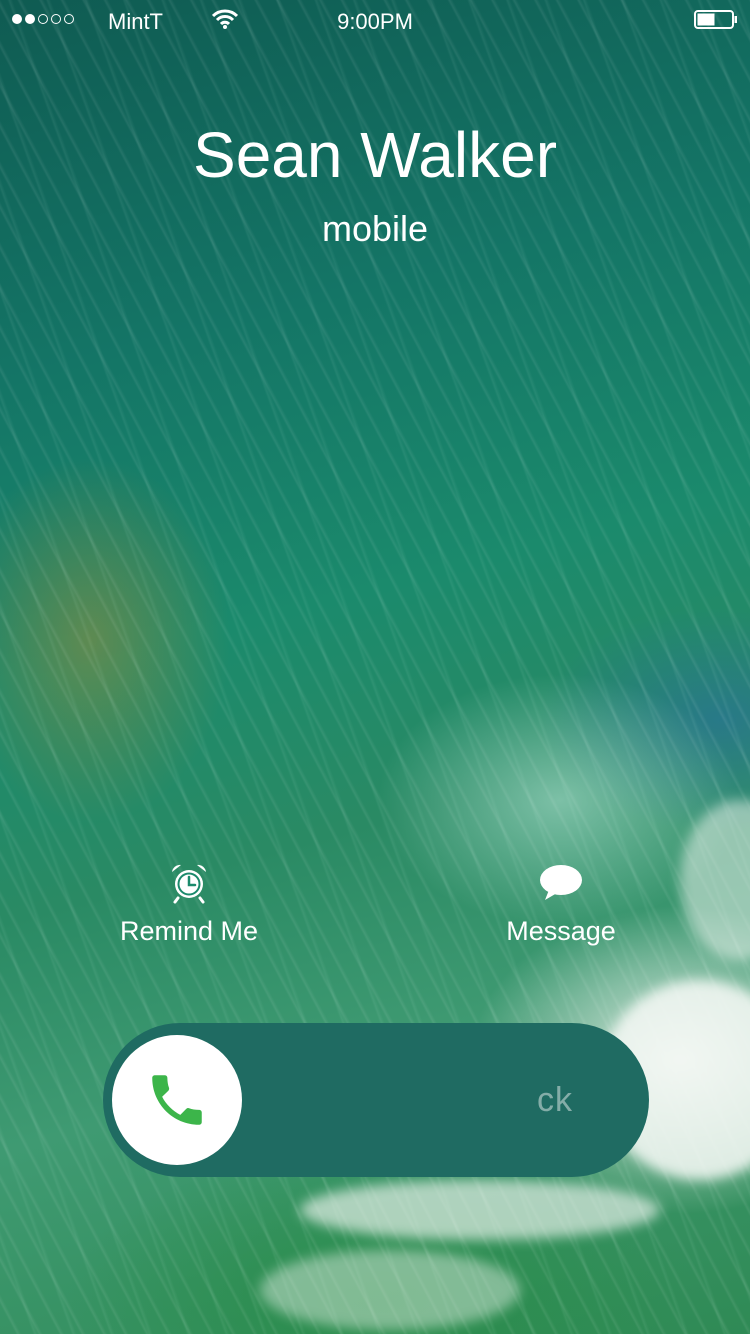 This screenshot has width=750, height=1334. Describe the element at coordinates (375, 155) in the screenshot. I see `caller-name: Sean Walker` at that location.